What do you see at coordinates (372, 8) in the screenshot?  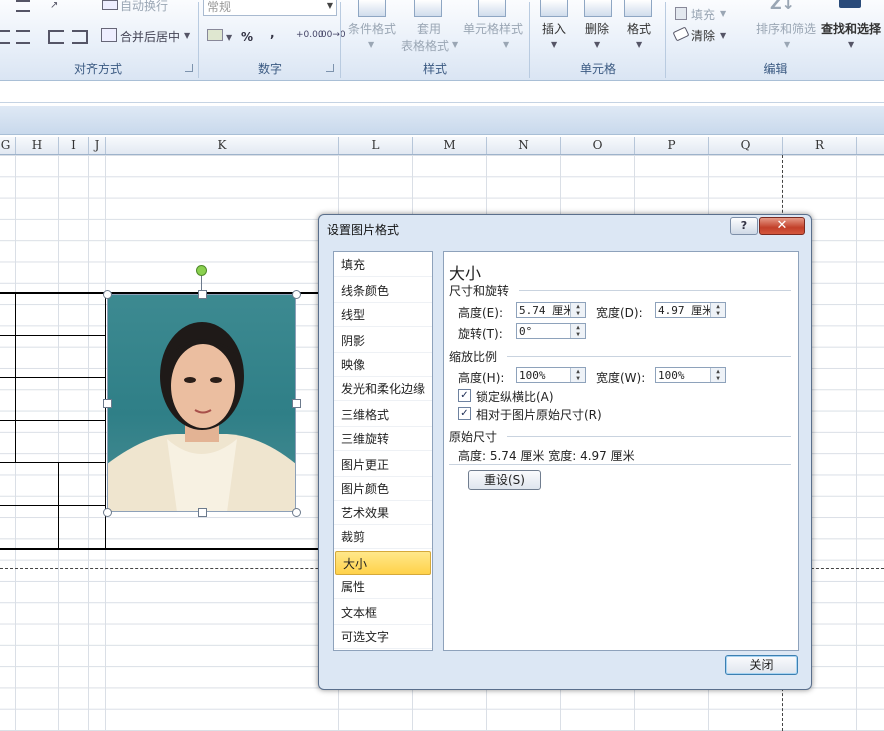 I see `conditional-format-icon` at bounding box center [372, 8].